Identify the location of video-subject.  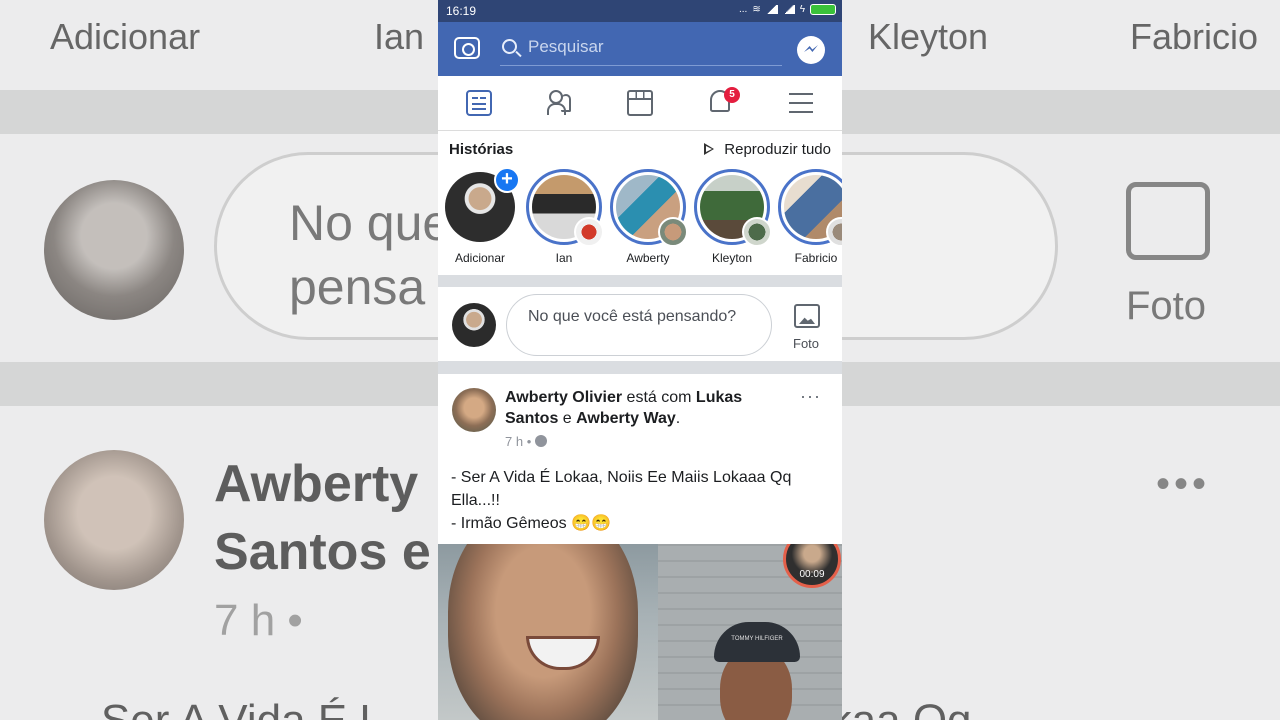
(543, 632).